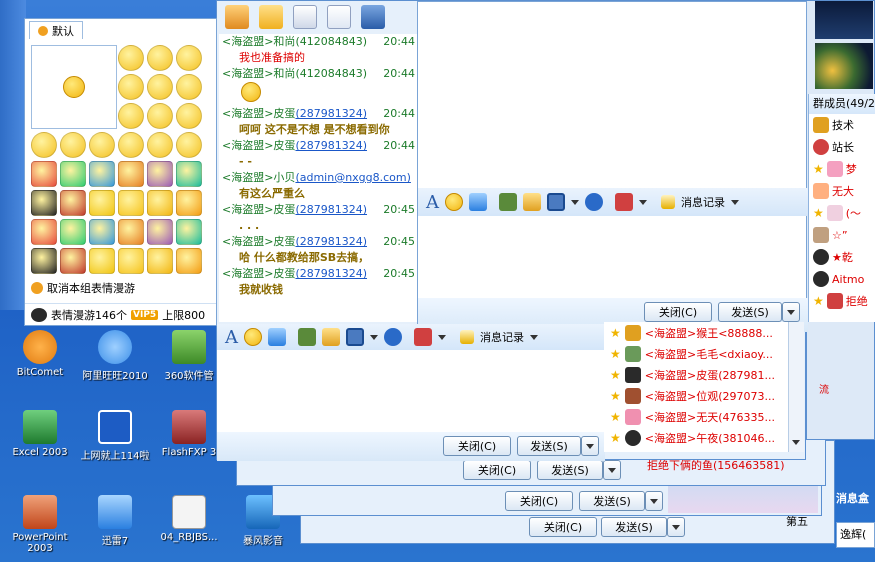 Image resolution: width=875 pixels, height=562 pixels. Describe the element at coordinates (115, 356) in the screenshot. I see `desktop-icon-aliwangwang: 阿里旺旺2010` at that location.